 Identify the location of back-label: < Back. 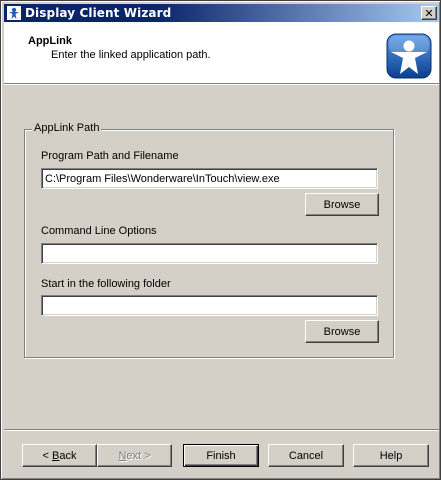
(59, 455).